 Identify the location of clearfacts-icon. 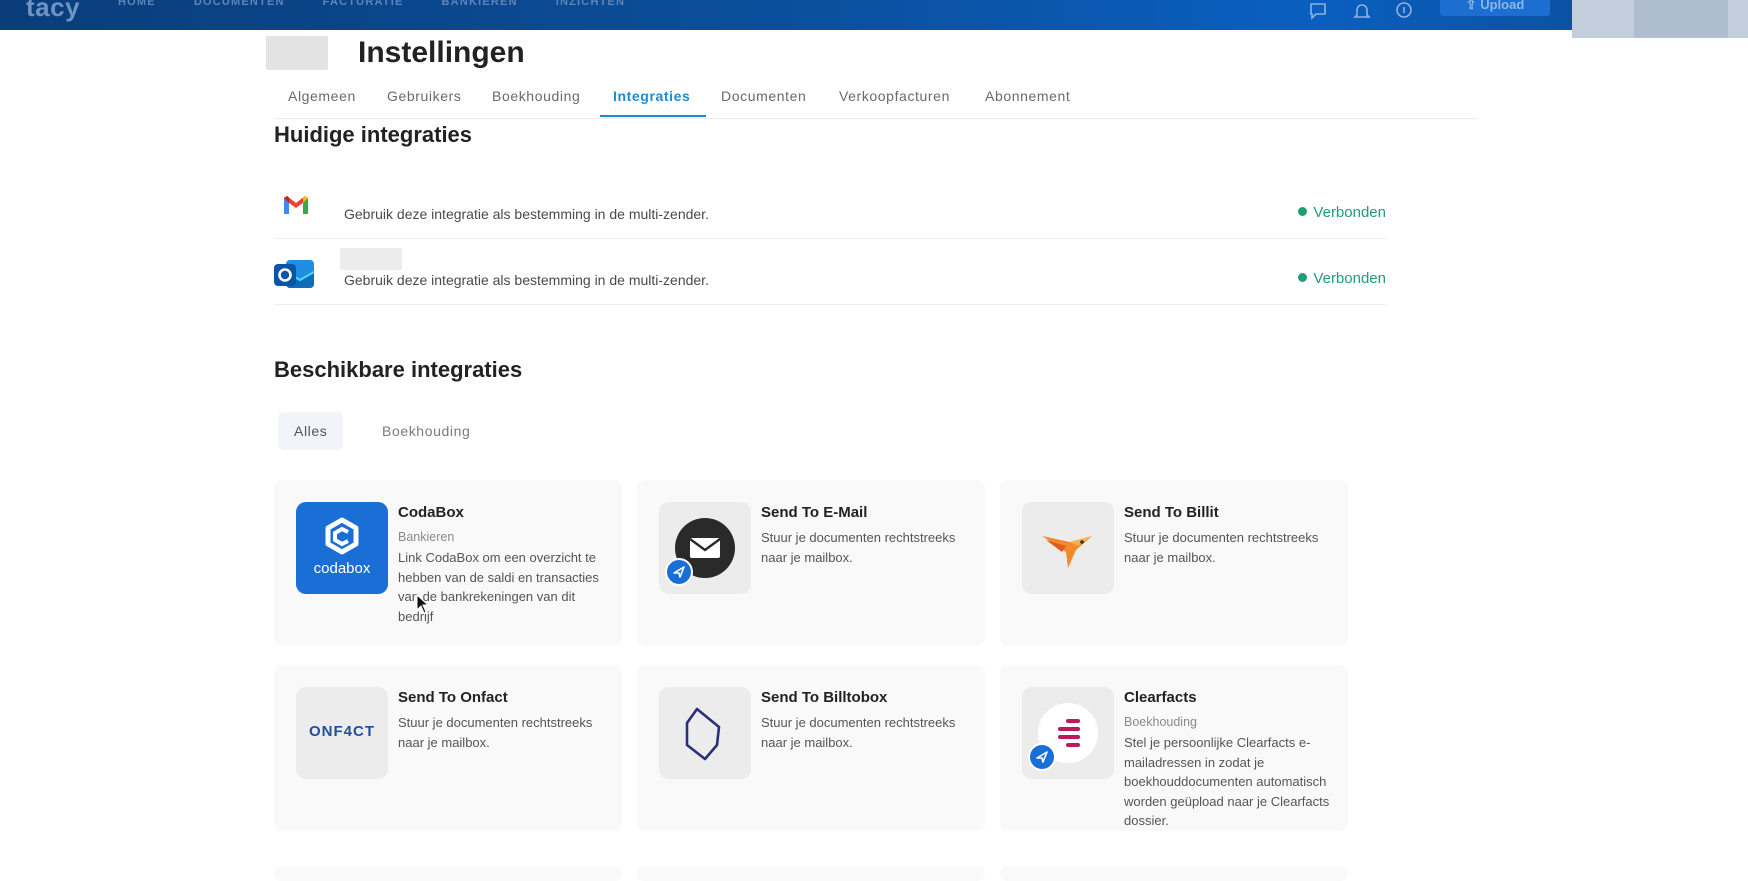
(1068, 733).